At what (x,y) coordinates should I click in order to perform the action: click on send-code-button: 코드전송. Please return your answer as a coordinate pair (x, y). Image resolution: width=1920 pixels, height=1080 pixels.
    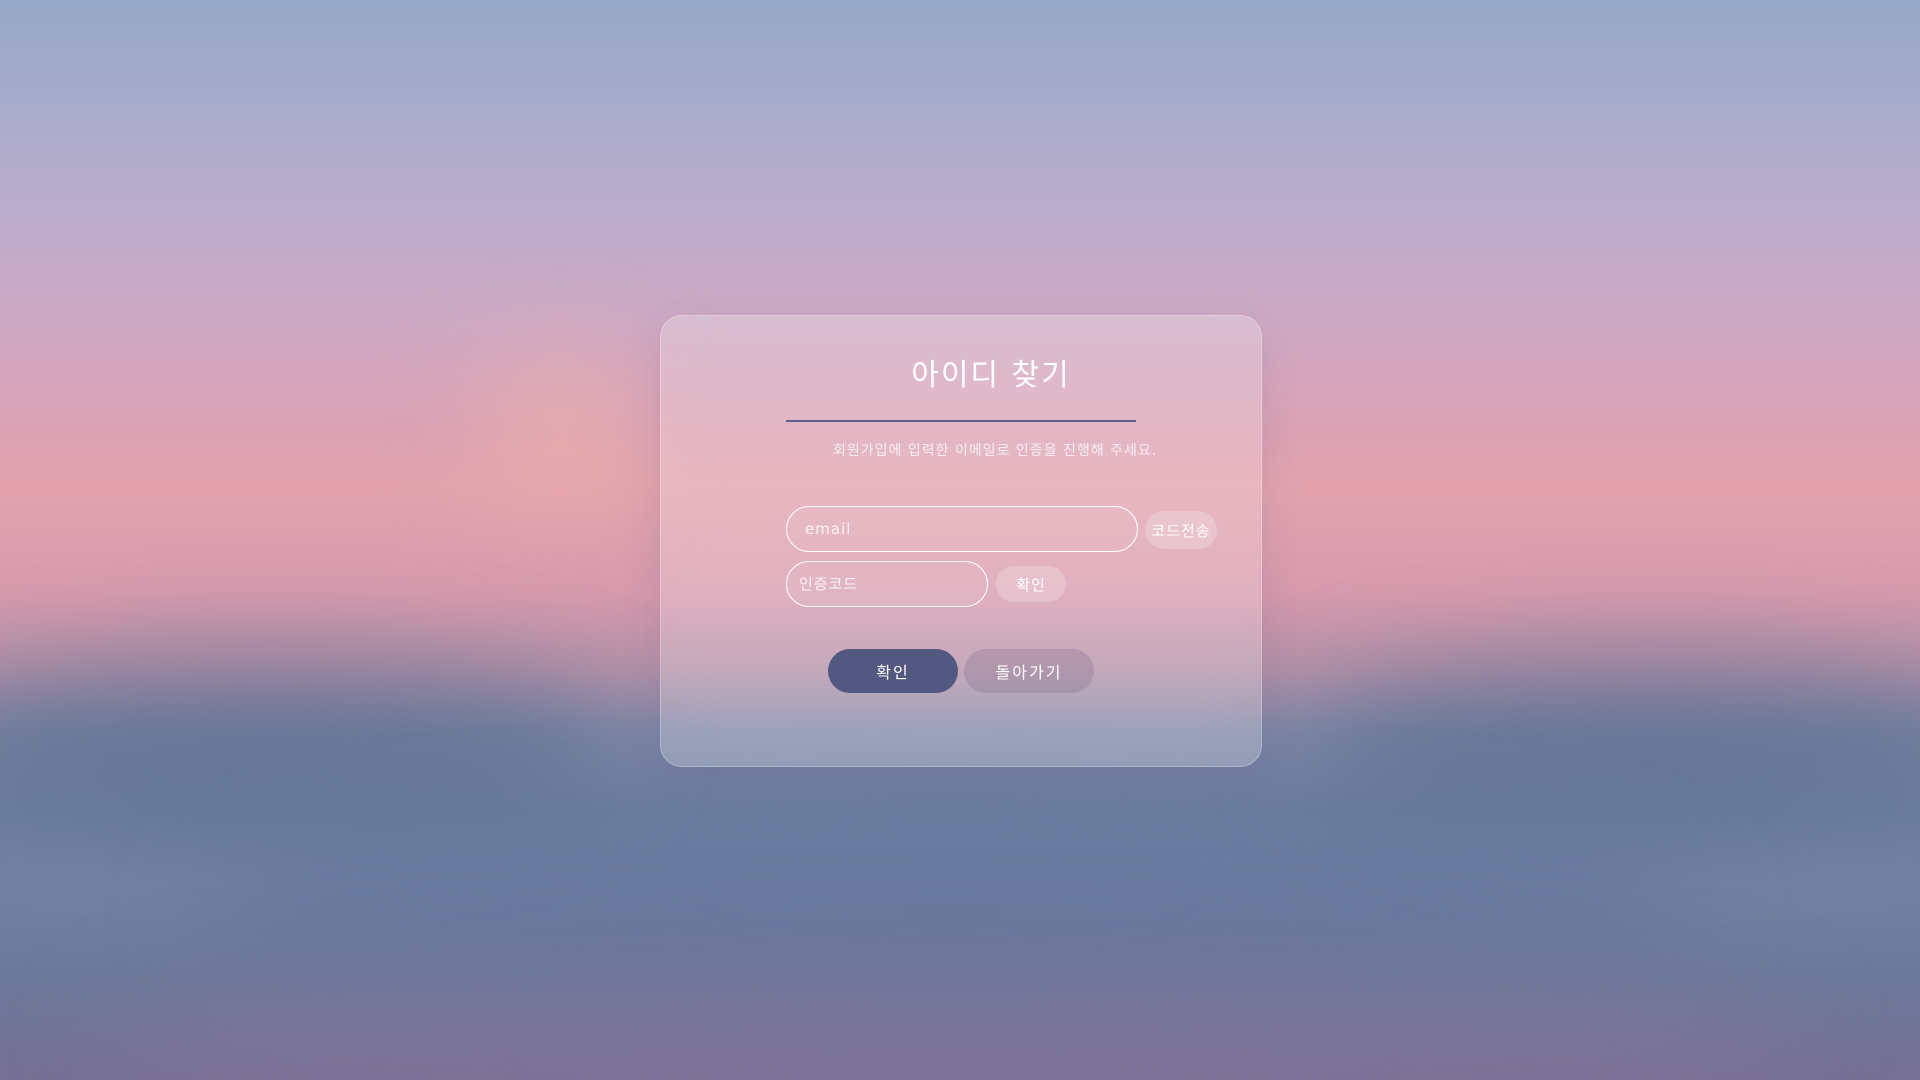
    Looking at the image, I should click on (1181, 530).